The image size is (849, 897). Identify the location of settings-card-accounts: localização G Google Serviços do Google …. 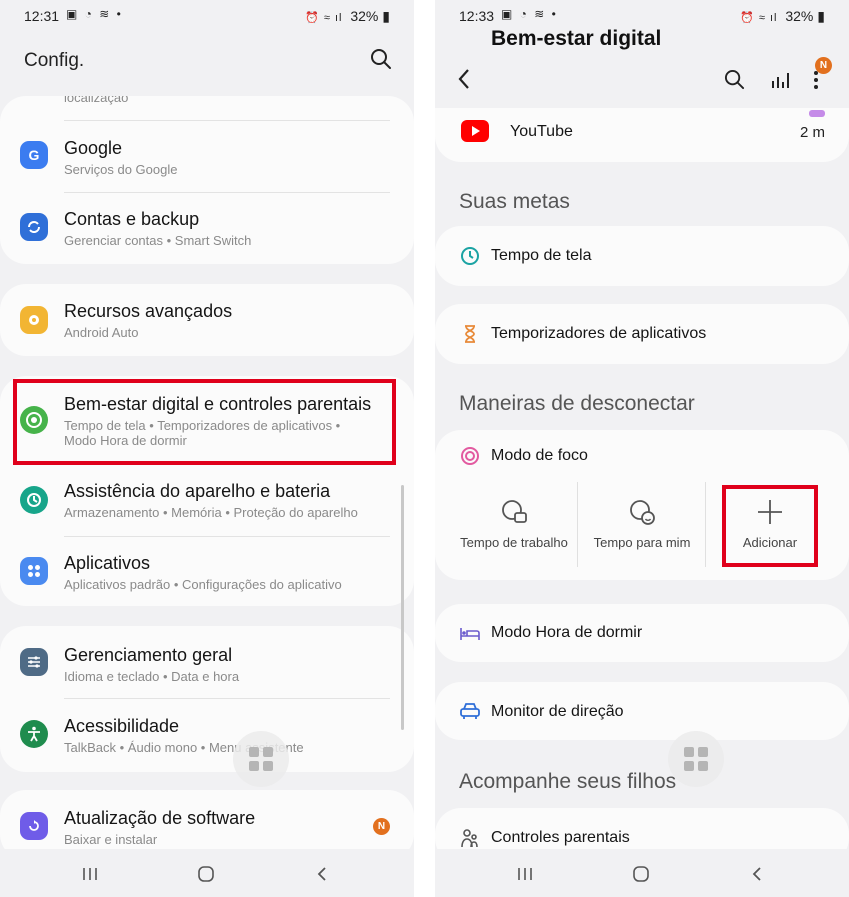
(207, 180).